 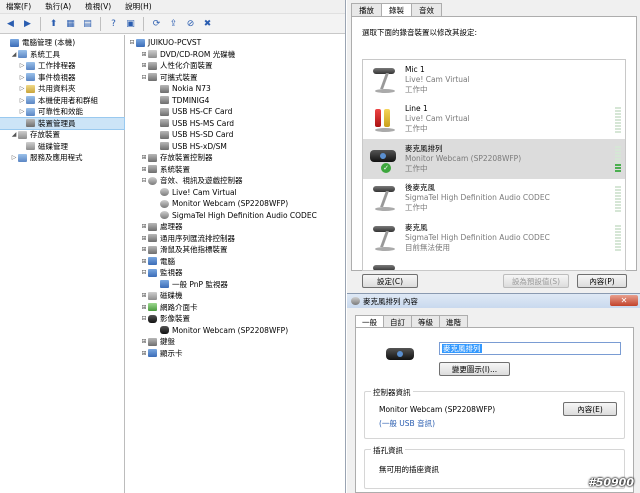 I want to click on menu-item: 檔案(F), so click(x=18, y=6).